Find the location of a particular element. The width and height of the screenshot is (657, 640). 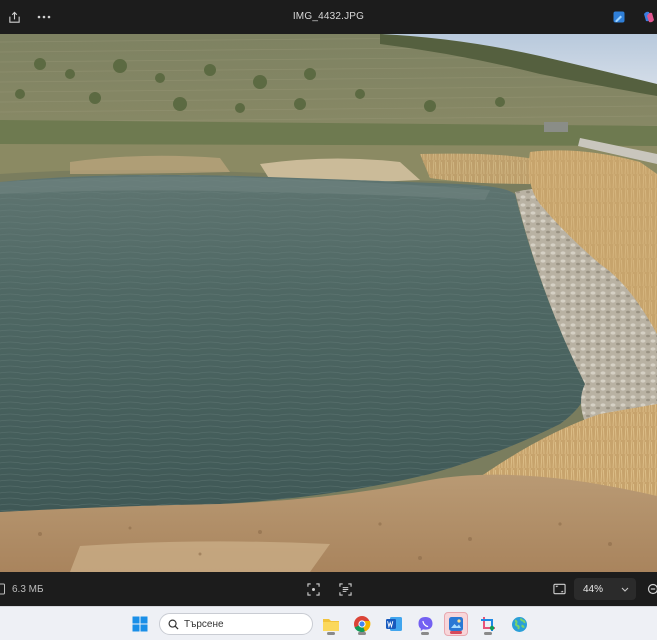

file-size: 6.3 МБ is located at coordinates (28, 589).